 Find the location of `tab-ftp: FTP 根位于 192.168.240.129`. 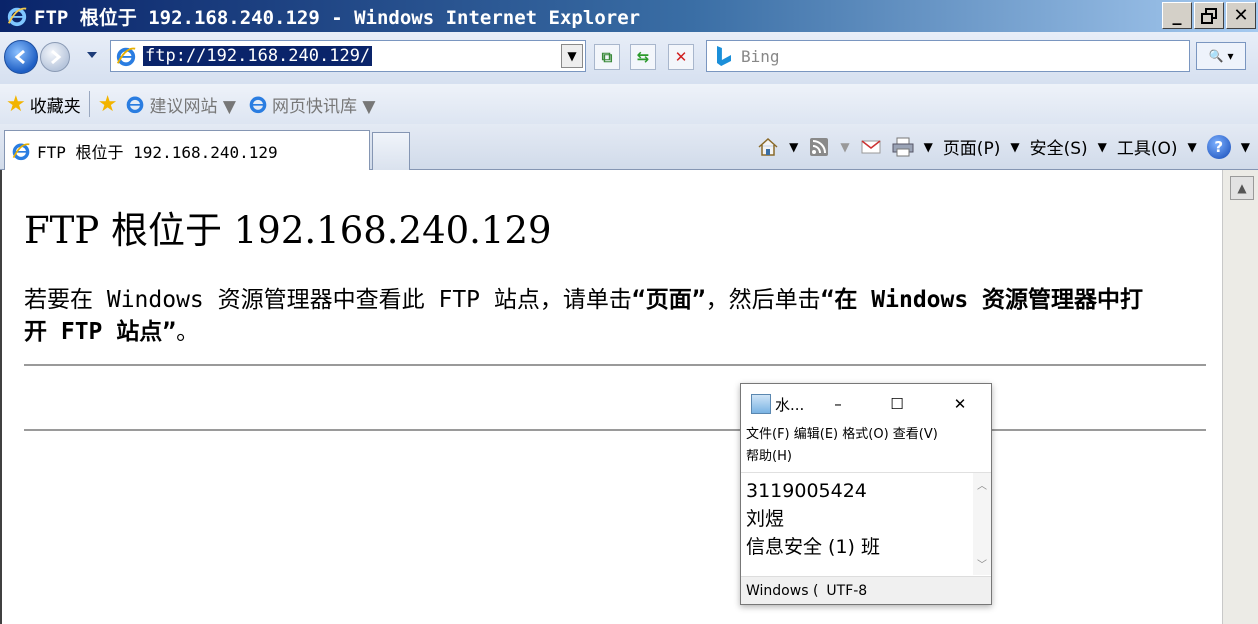

tab-ftp: FTP 根位于 192.168.240.129 is located at coordinates (187, 150).